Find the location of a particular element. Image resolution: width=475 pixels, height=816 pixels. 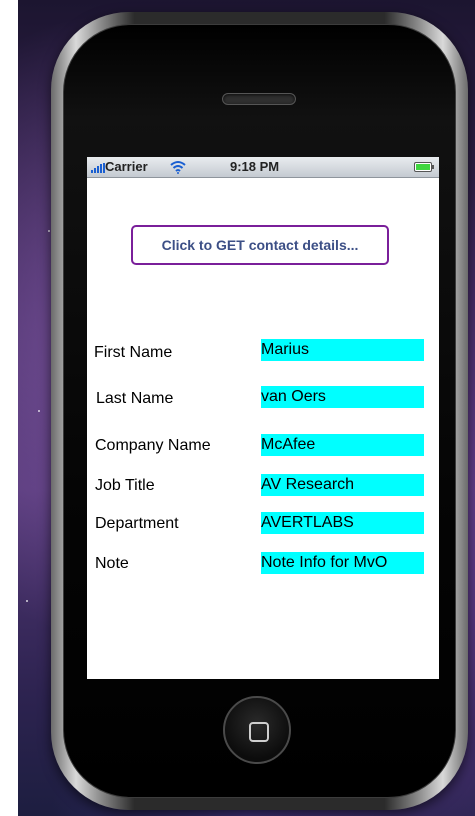

carrier-name: Carrier is located at coordinates (126, 166).